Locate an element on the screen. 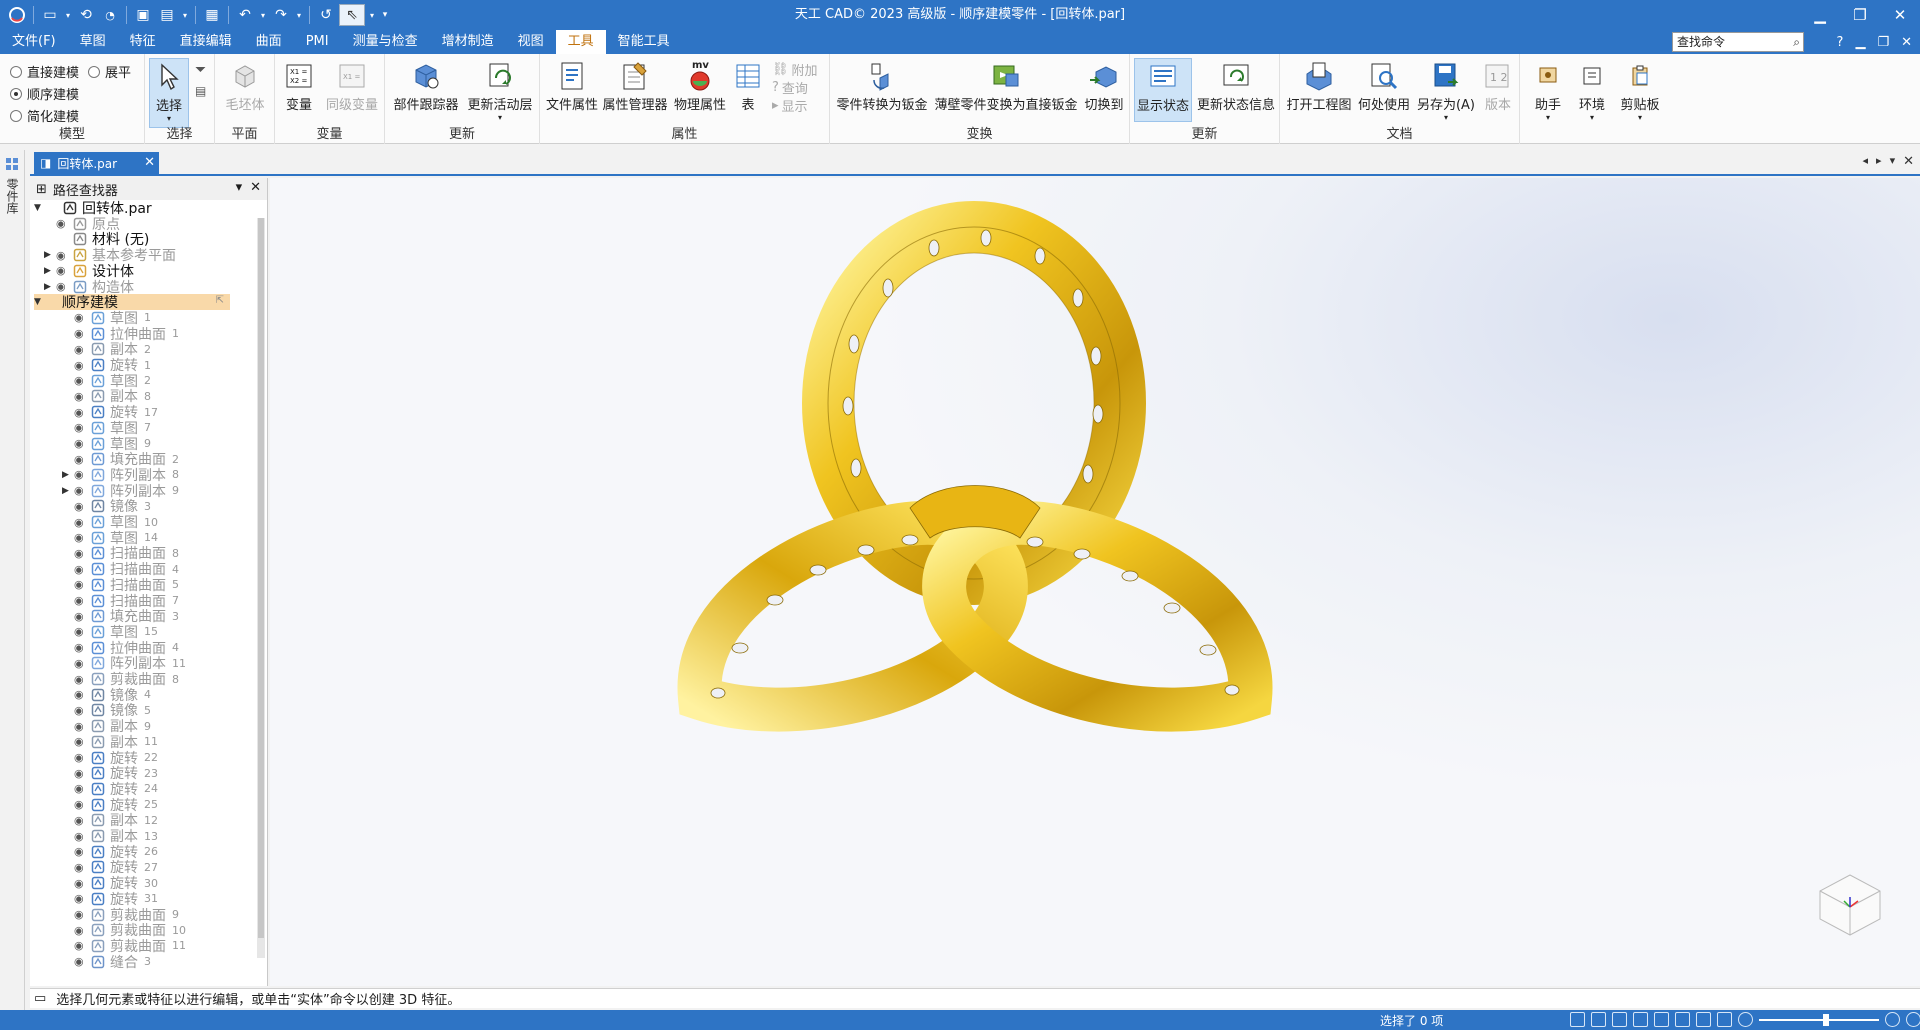  print-icon: ▦ is located at coordinates (212, 15).